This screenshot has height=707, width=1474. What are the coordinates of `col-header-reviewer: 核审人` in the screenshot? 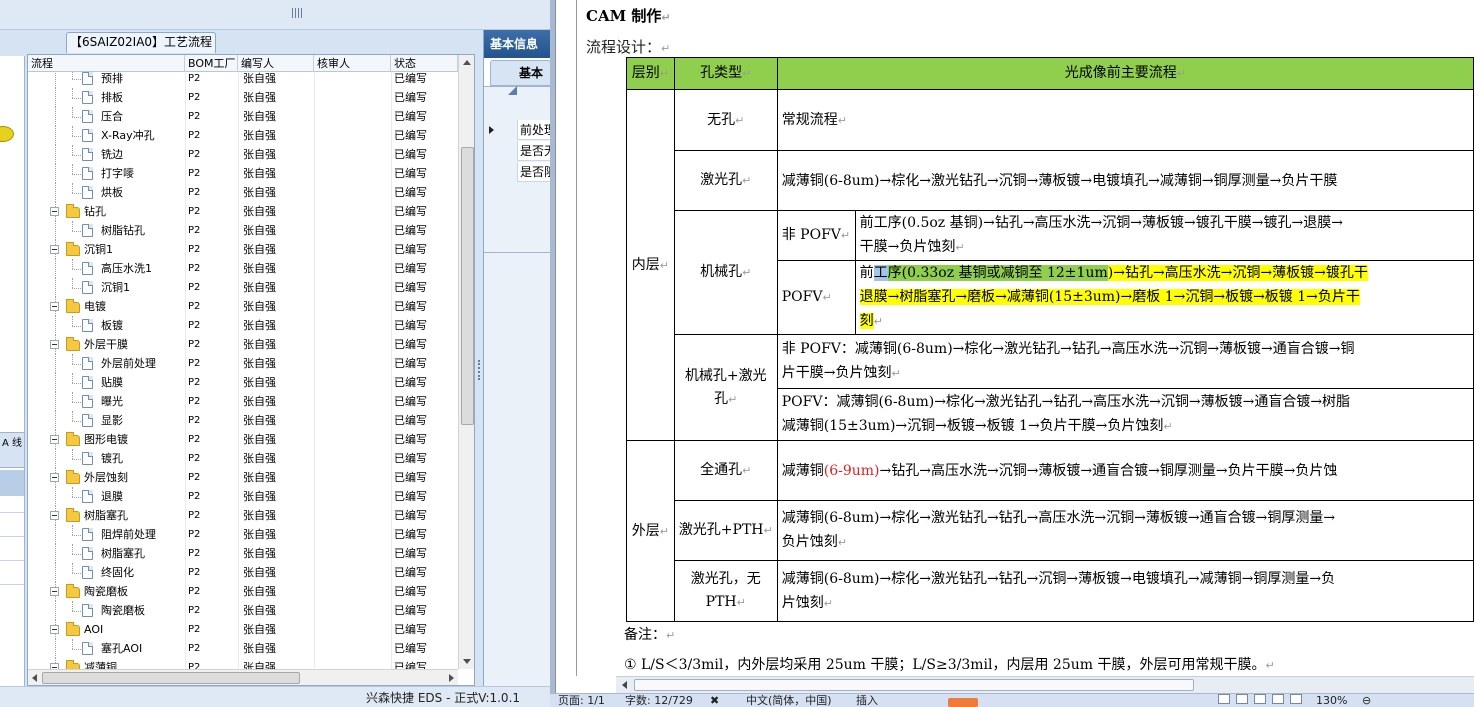 It's located at (352, 63).